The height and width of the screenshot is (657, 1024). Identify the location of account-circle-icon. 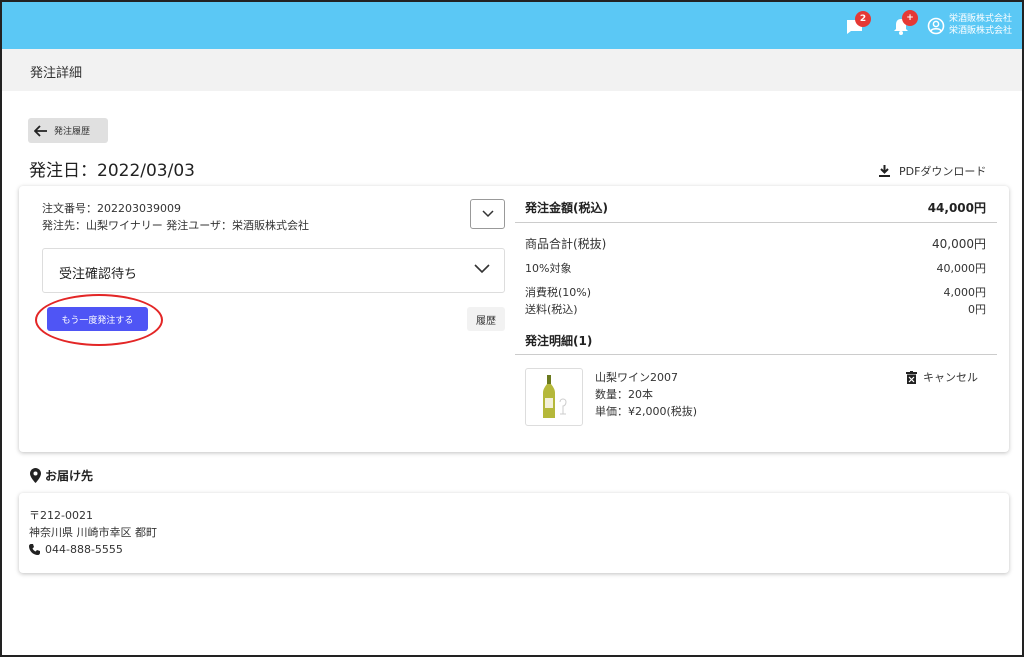
(936, 26).